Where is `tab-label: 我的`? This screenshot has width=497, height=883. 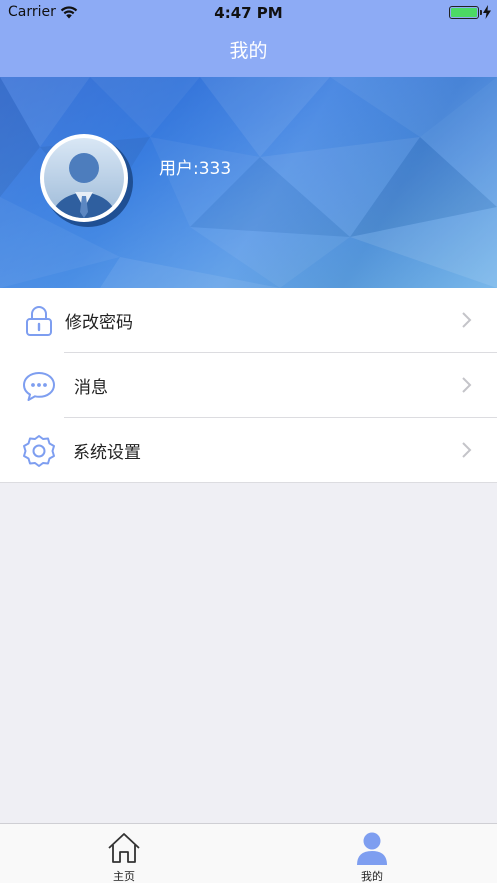 tab-label: 我的 is located at coordinates (372, 876).